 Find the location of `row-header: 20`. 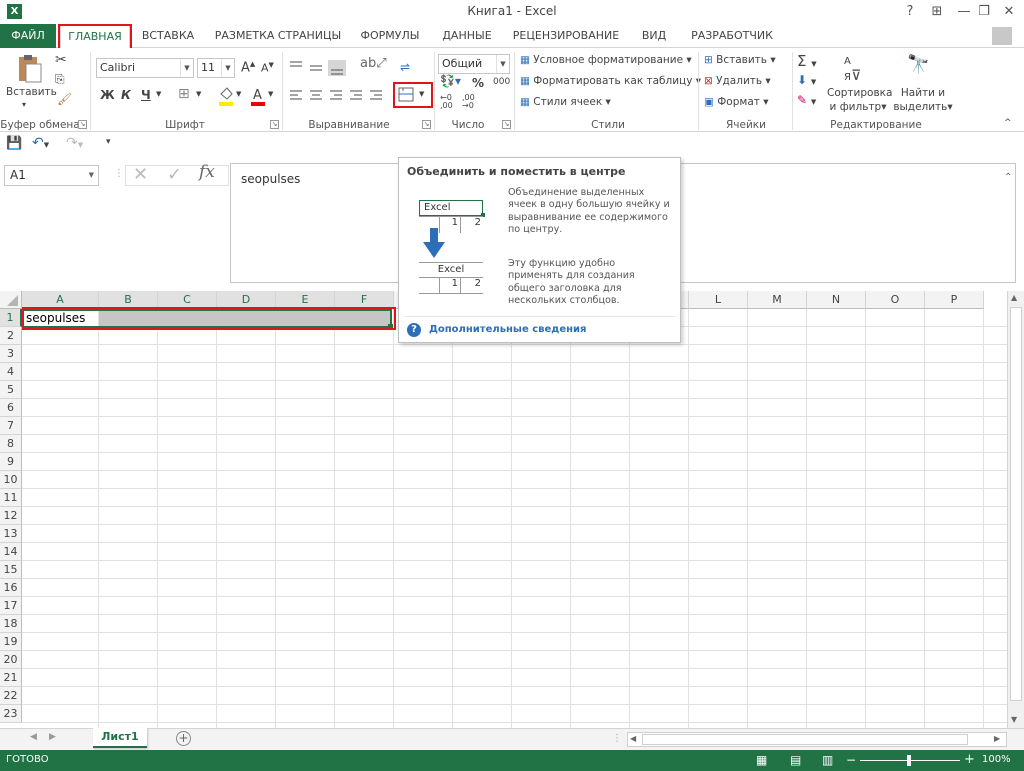

row-header: 20 is located at coordinates (11, 660).